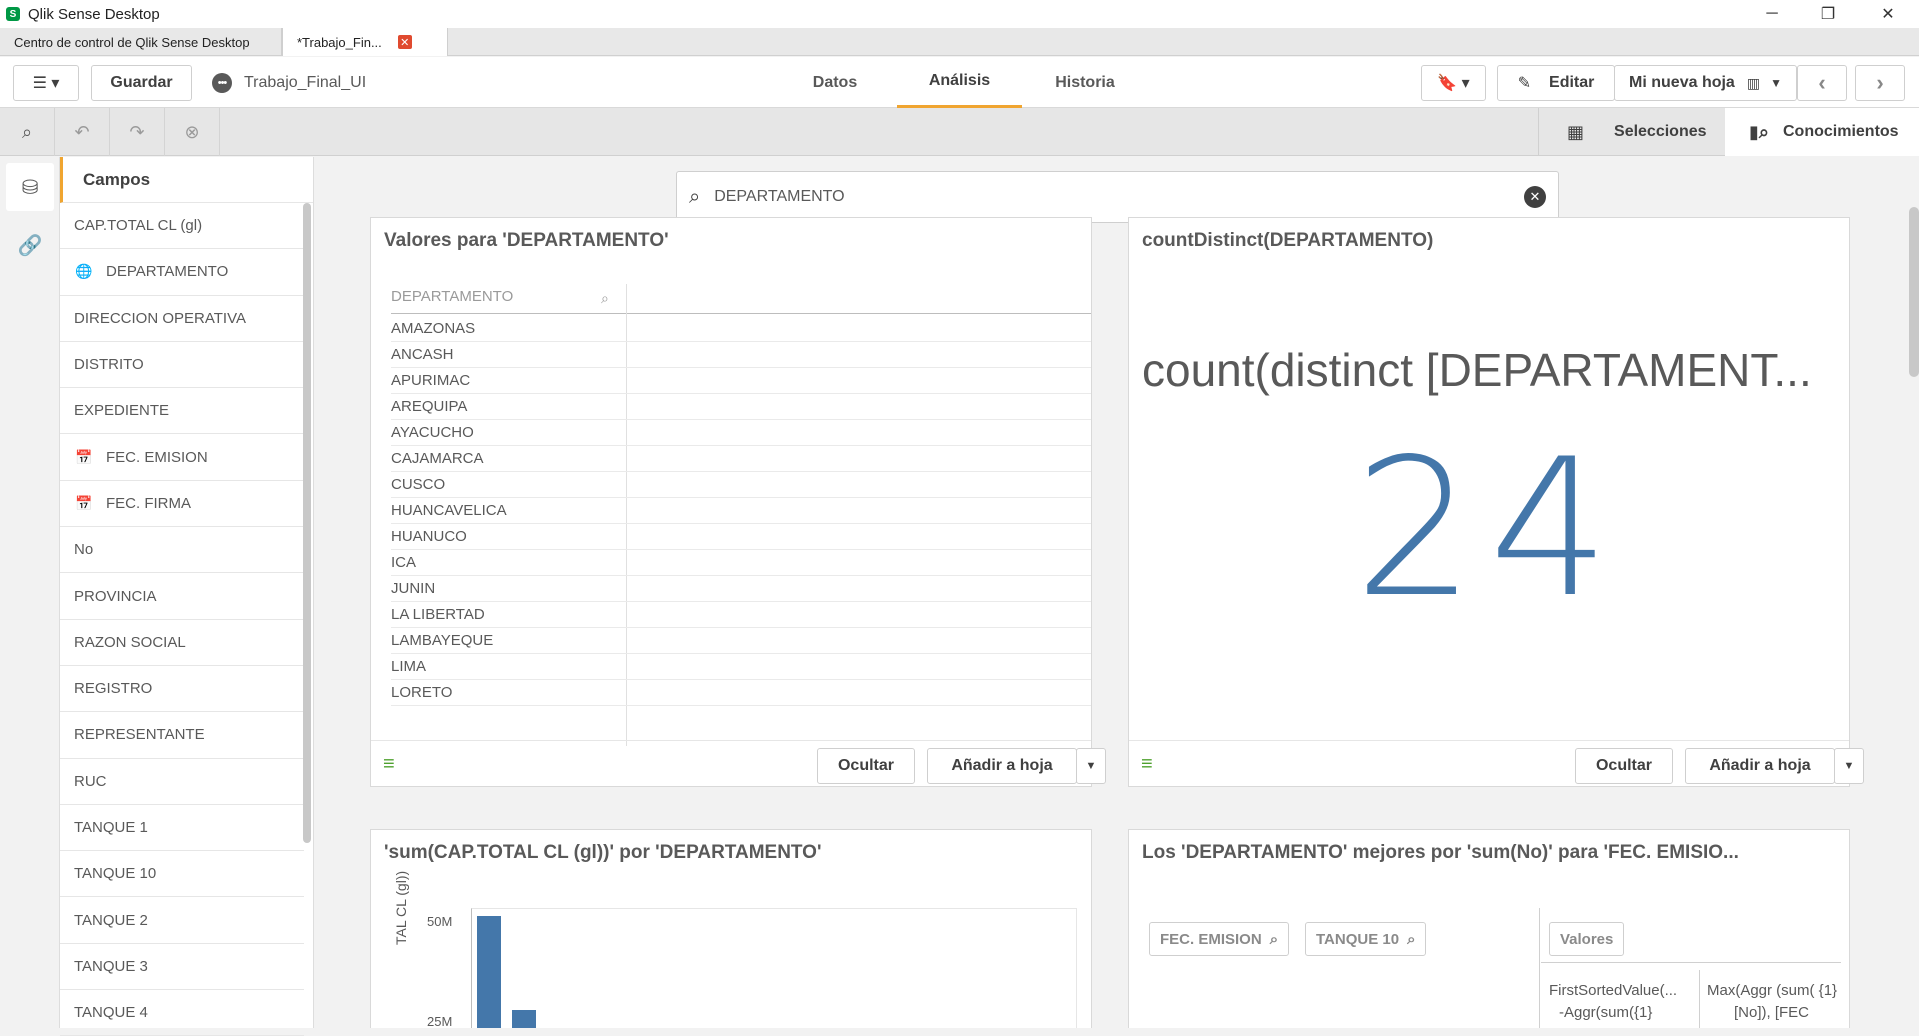 The image size is (1919, 1036). Describe the element at coordinates (192, 132) in the screenshot. I see `clear-selections-icon: ⊗` at that location.